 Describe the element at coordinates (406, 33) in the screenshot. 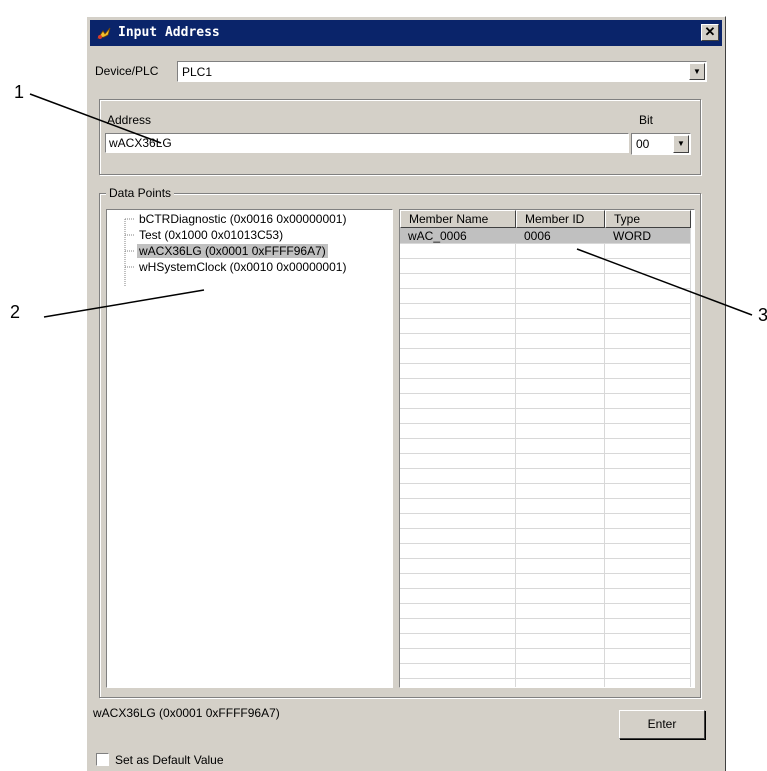

I see `title-bar: Input Address ✕` at that location.